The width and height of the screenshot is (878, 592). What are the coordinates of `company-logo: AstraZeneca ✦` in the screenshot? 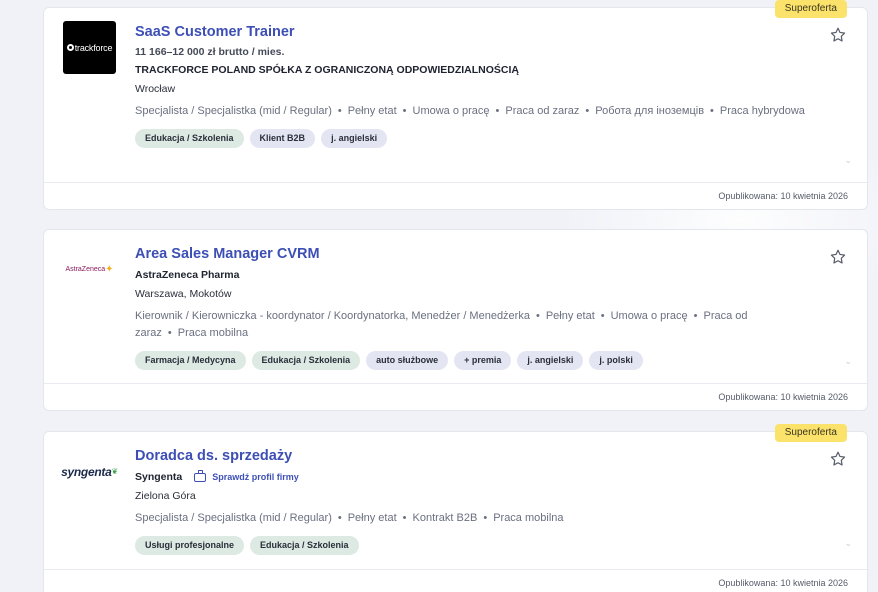 It's located at (89, 269).